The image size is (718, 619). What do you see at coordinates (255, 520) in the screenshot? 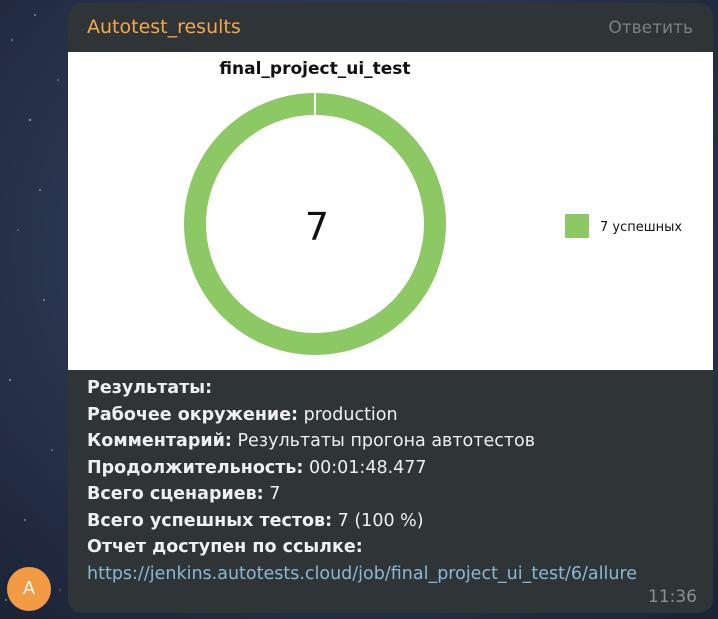
I see `passed-tests-line: Всего успешных тестов: 7 (100 %)` at bounding box center [255, 520].